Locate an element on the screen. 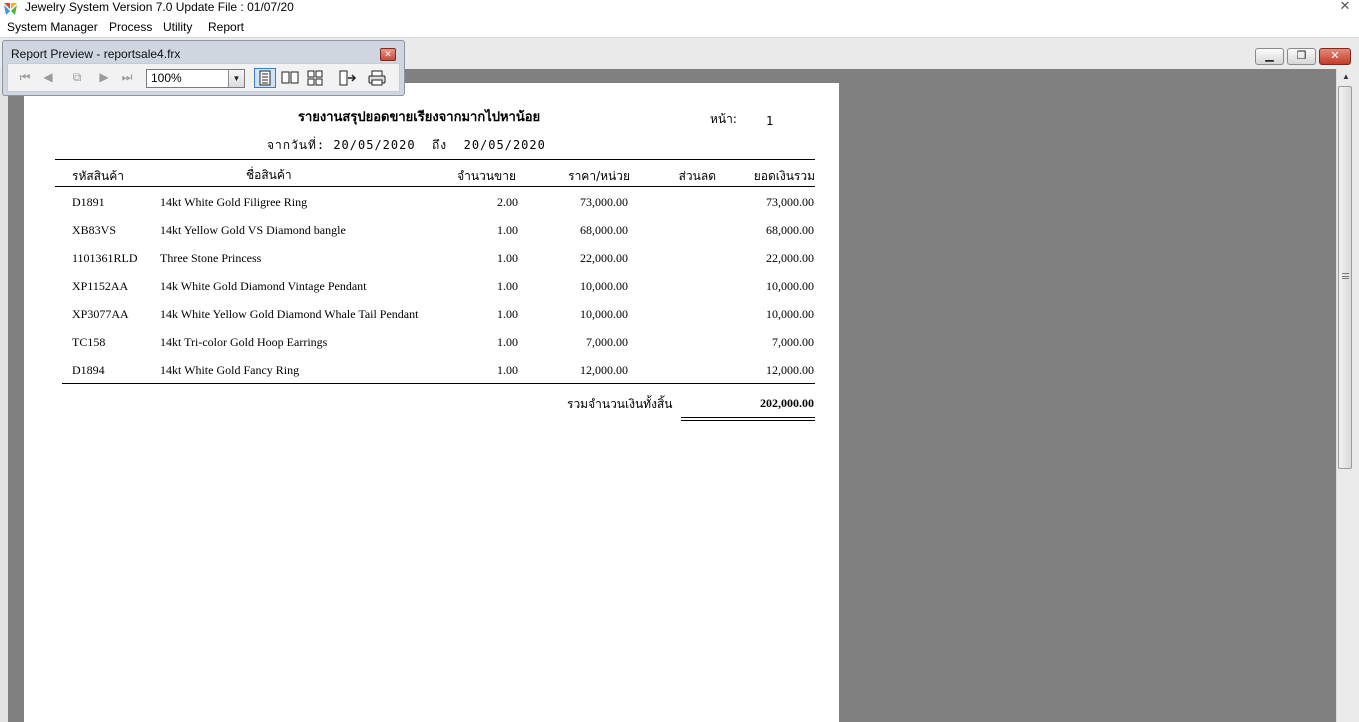 The image size is (1359, 722). row-name: 14kt White Gold Fancy Ring is located at coordinates (230, 370).